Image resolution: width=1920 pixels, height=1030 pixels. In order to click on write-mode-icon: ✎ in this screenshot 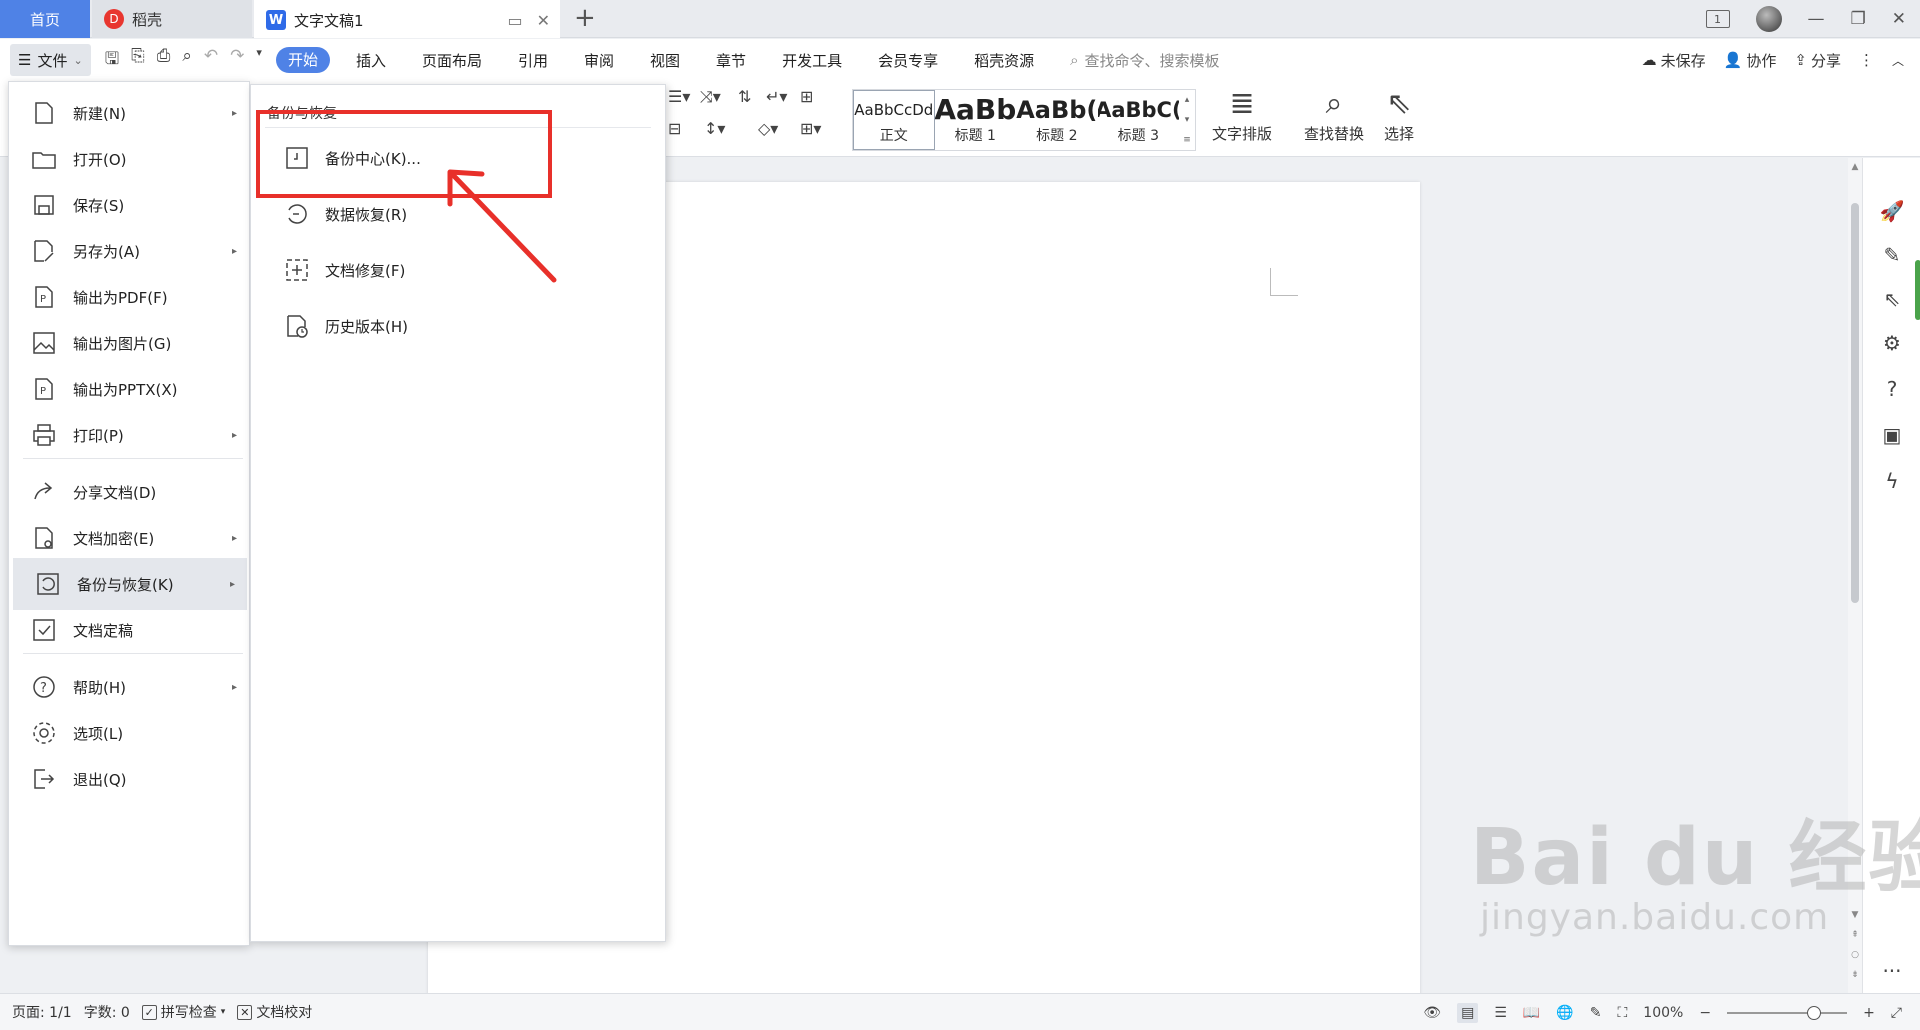, I will do `click(1596, 1013)`.